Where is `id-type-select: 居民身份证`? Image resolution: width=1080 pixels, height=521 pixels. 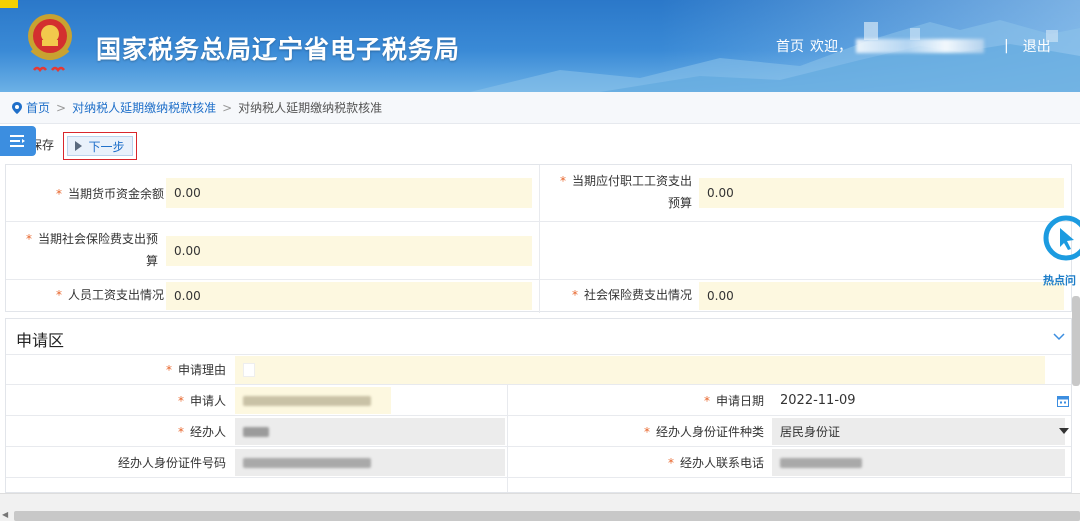 id-type-select: 居民身份证 is located at coordinates (918, 431).